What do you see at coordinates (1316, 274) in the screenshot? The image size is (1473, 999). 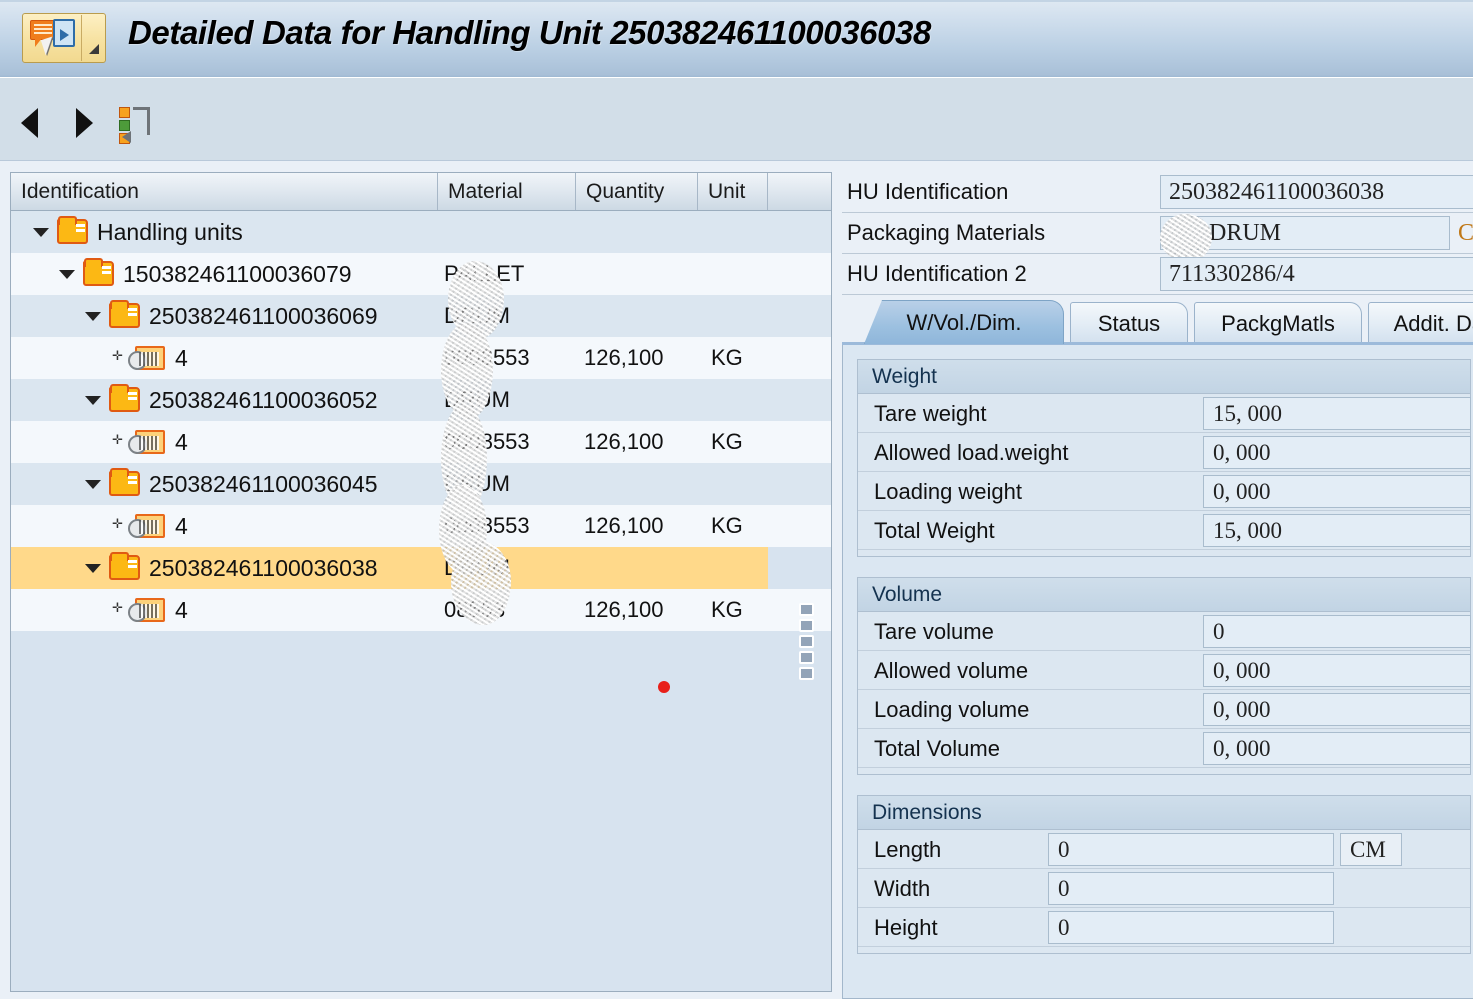 I see `field-value-input: 711330286/4` at bounding box center [1316, 274].